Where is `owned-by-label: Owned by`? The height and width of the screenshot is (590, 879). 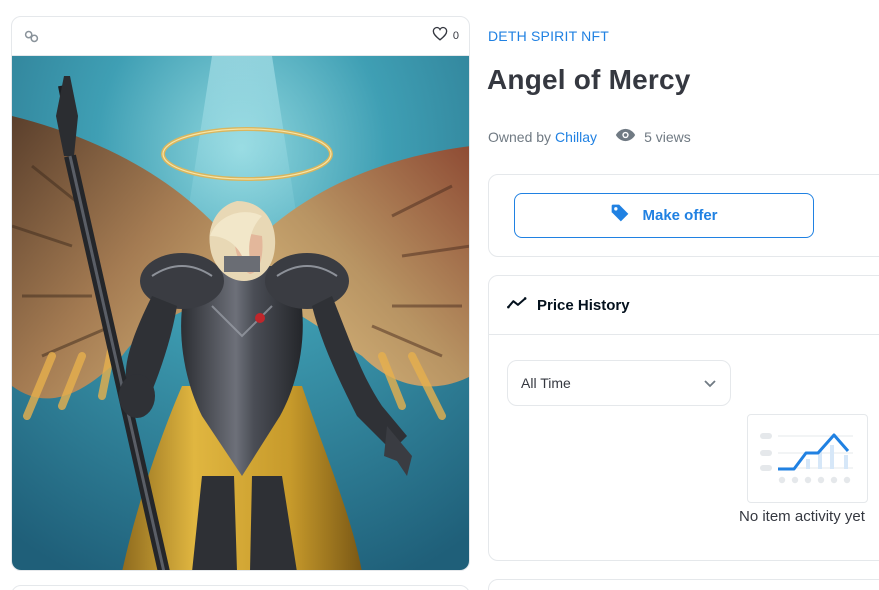
owned-by-label: Owned by is located at coordinates (520, 136).